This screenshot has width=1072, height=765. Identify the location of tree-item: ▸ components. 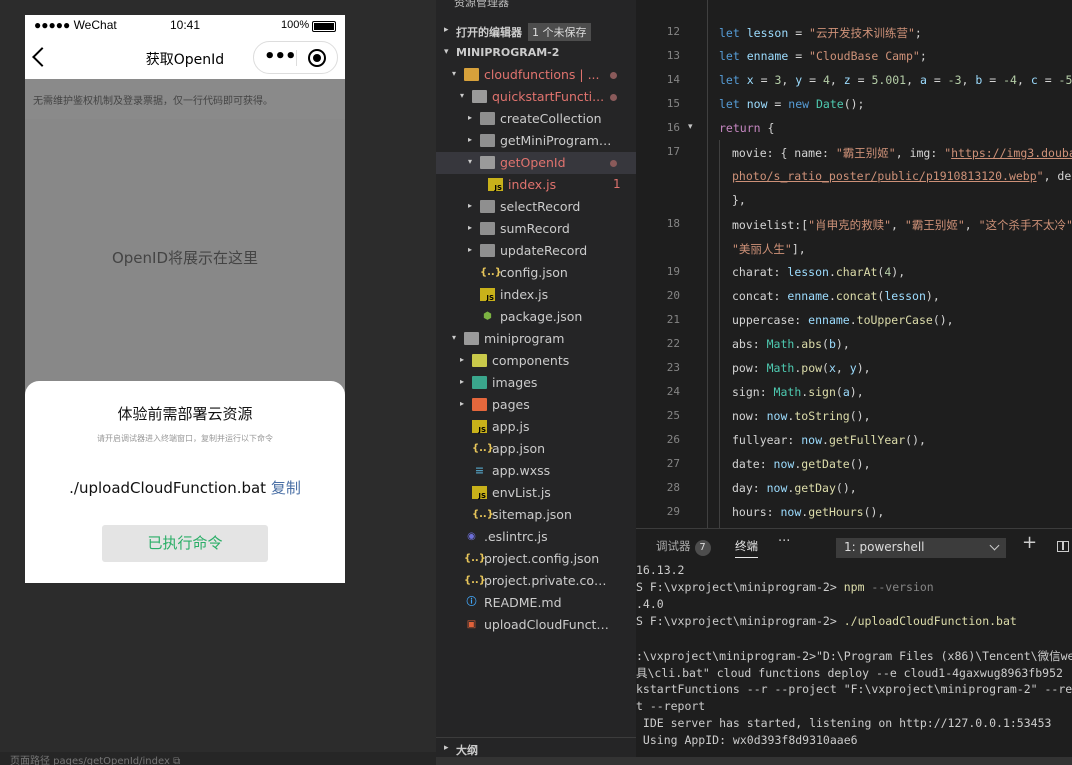
(536, 361).